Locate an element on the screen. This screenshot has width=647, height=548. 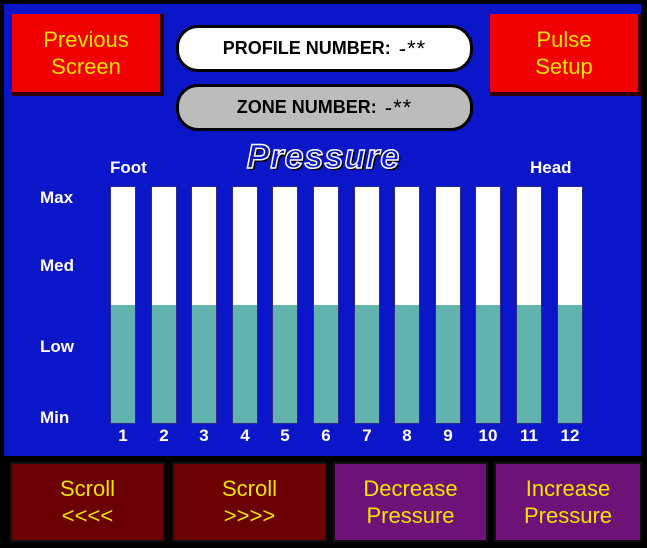
zone-number-field: ZONE NUMBER: -** is located at coordinates (324, 107).